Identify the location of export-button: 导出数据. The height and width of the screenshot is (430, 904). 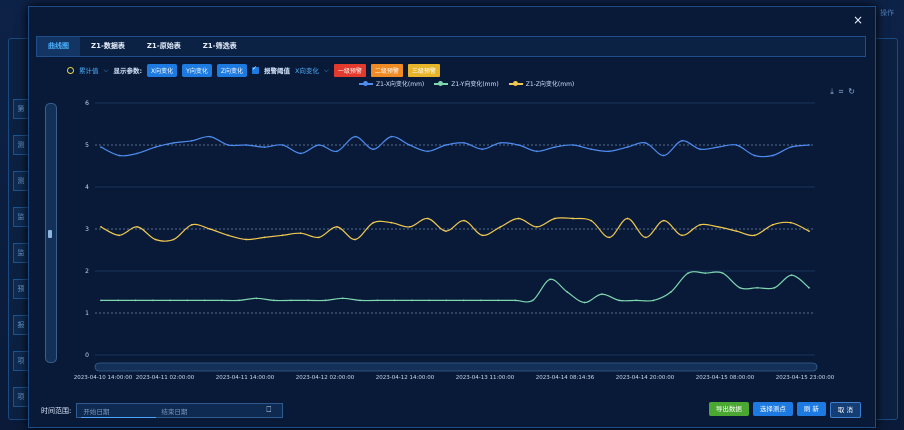
(728, 409).